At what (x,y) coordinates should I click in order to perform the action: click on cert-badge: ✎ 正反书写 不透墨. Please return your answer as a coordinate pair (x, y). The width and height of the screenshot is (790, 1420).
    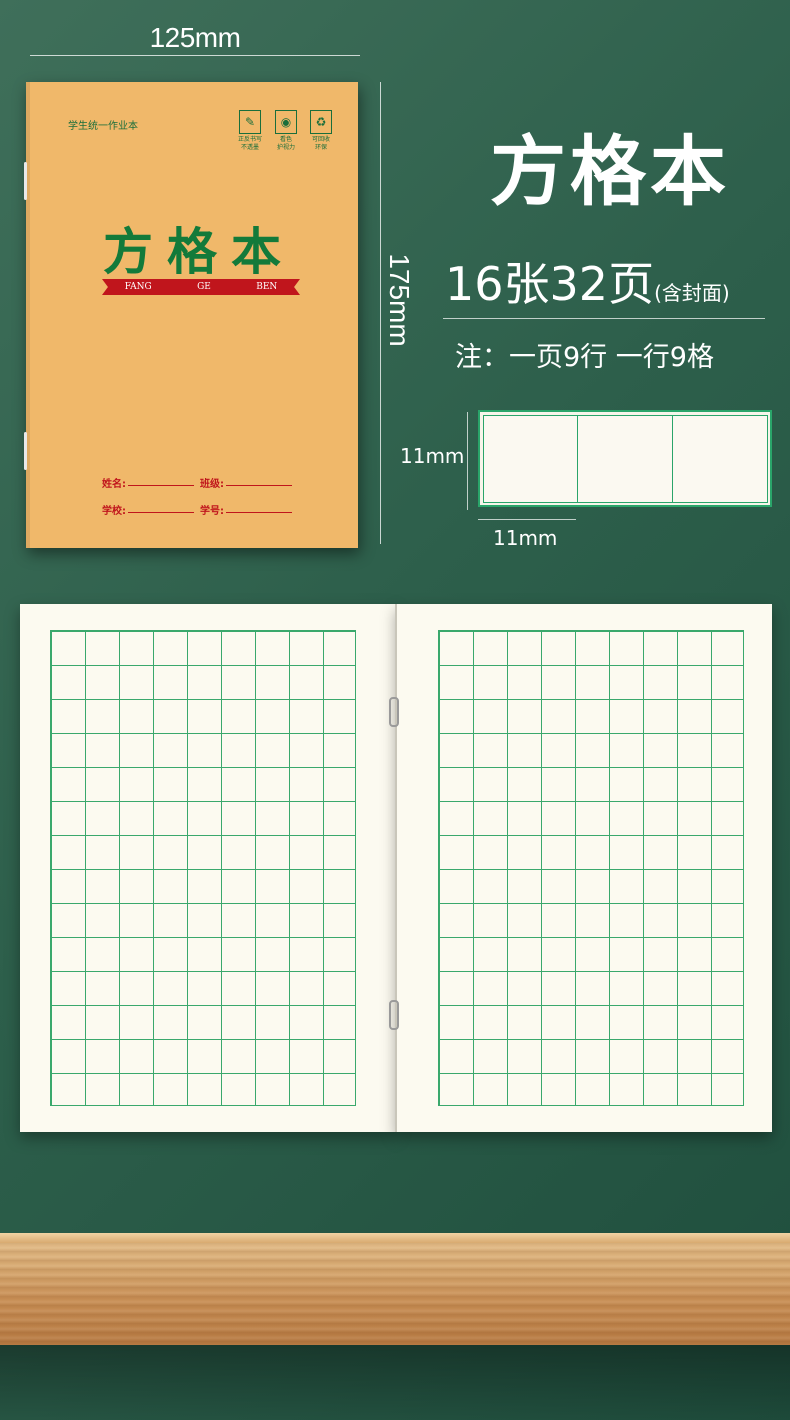
    Looking at the image, I should click on (250, 131).